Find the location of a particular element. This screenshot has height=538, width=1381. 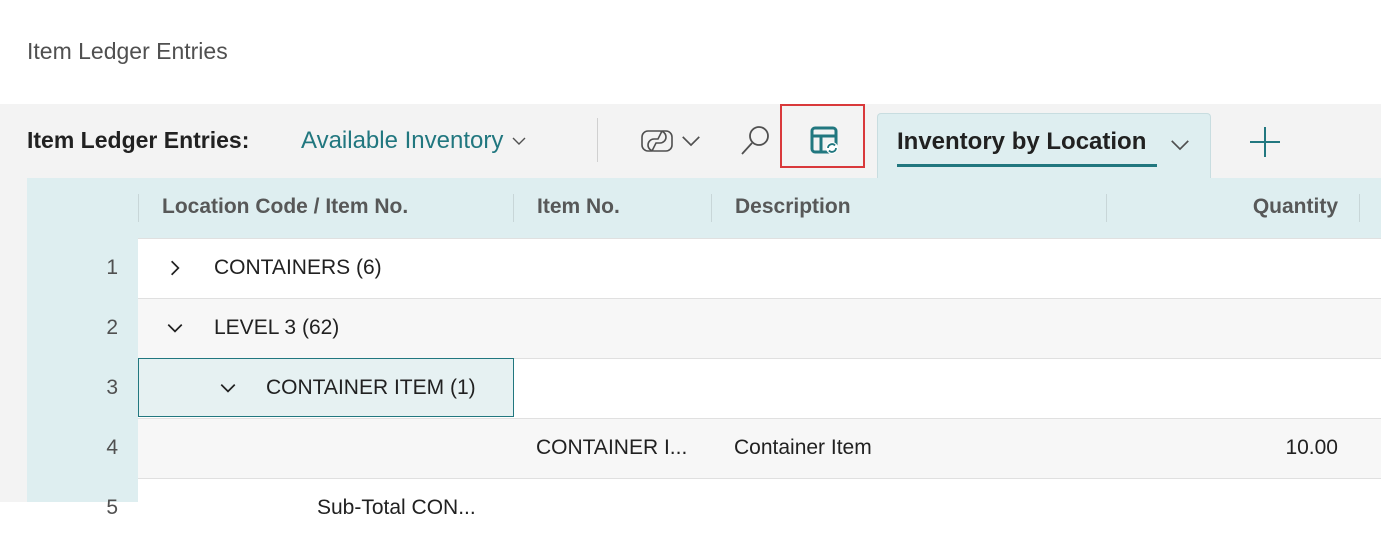

description-cell: Container Item is located at coordinates (803, 447).